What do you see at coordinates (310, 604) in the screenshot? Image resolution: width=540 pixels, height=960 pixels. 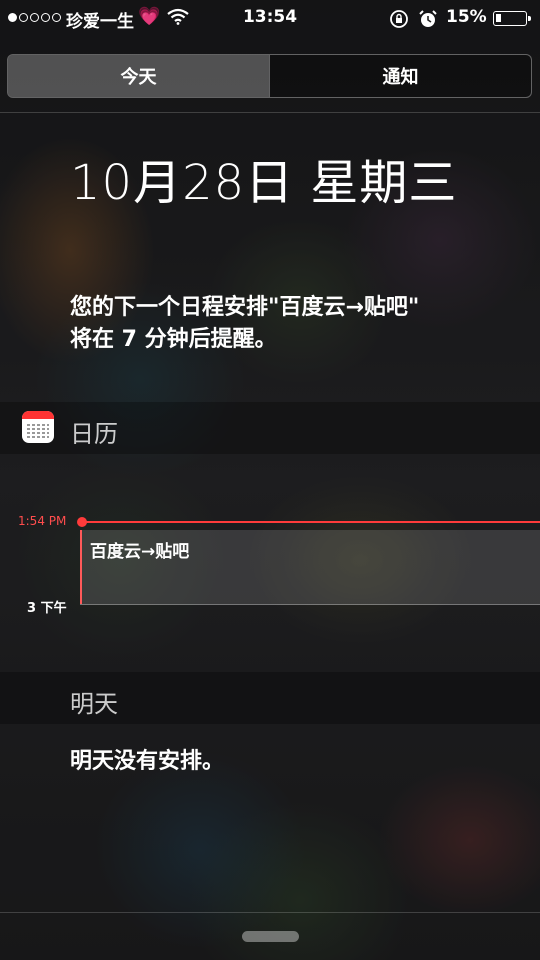 I see `hour-gridline` at bounding box center [310, 604].